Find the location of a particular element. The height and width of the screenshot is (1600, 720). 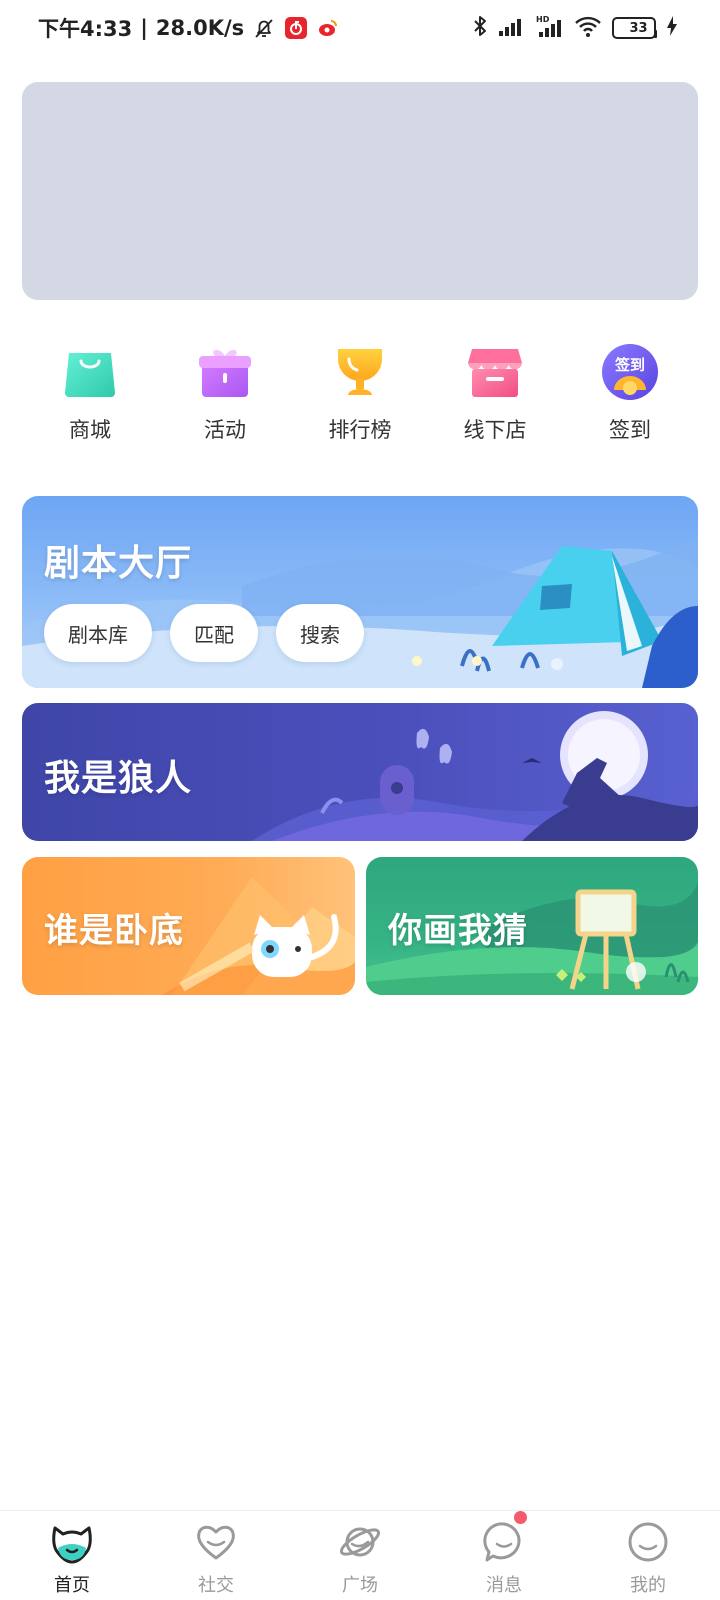

wifi-icon is located at coordinates (588, 28).